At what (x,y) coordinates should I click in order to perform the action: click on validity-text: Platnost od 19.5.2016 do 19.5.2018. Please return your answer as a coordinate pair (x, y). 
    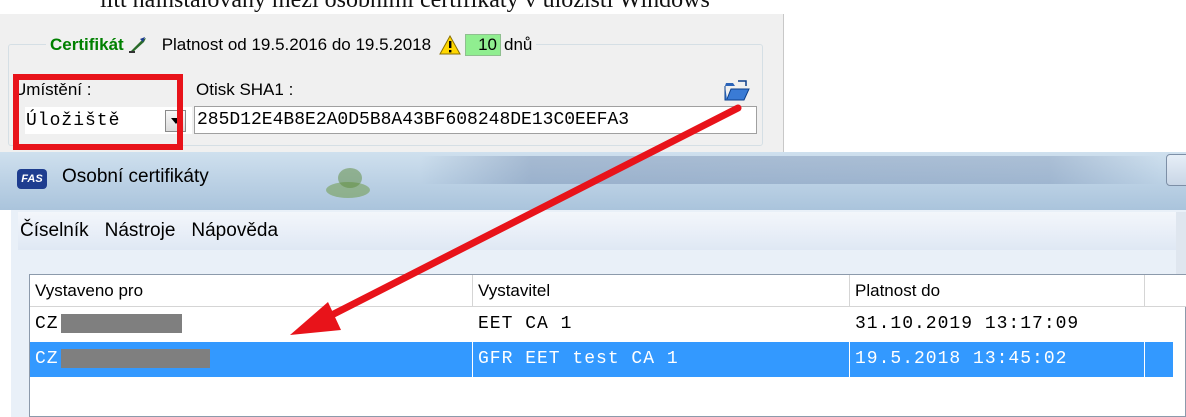
    Looking at the image, I should click on (296, 44).